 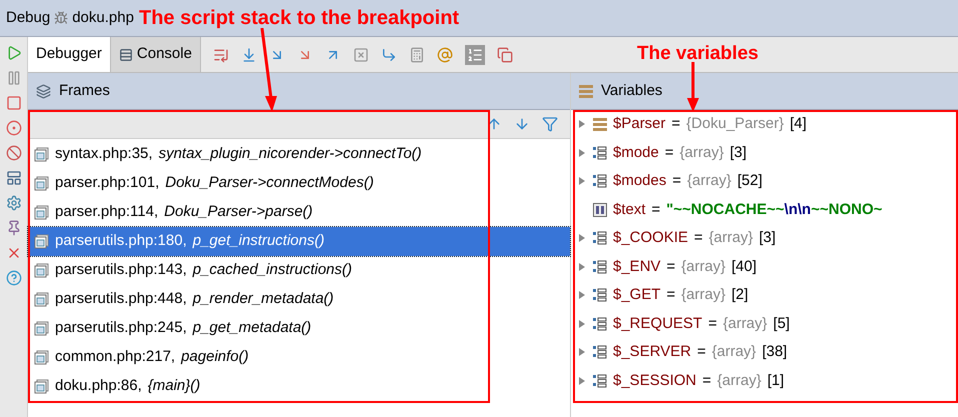 I want to click on frame-location: parserutils.php:180,, so click(x=121, y=241).